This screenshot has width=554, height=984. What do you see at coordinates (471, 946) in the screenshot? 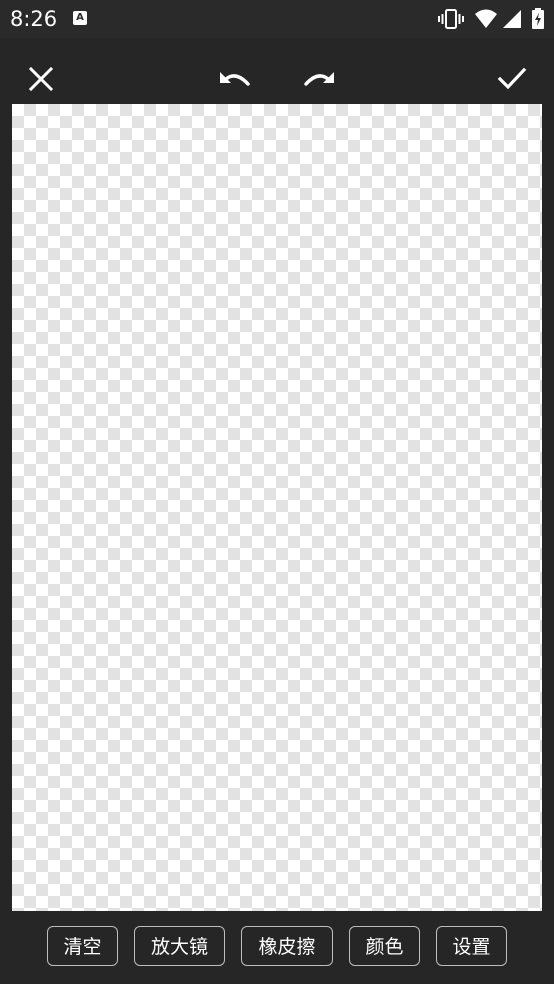
I see `settings-button: 设置` at bounding box center [471, 946].